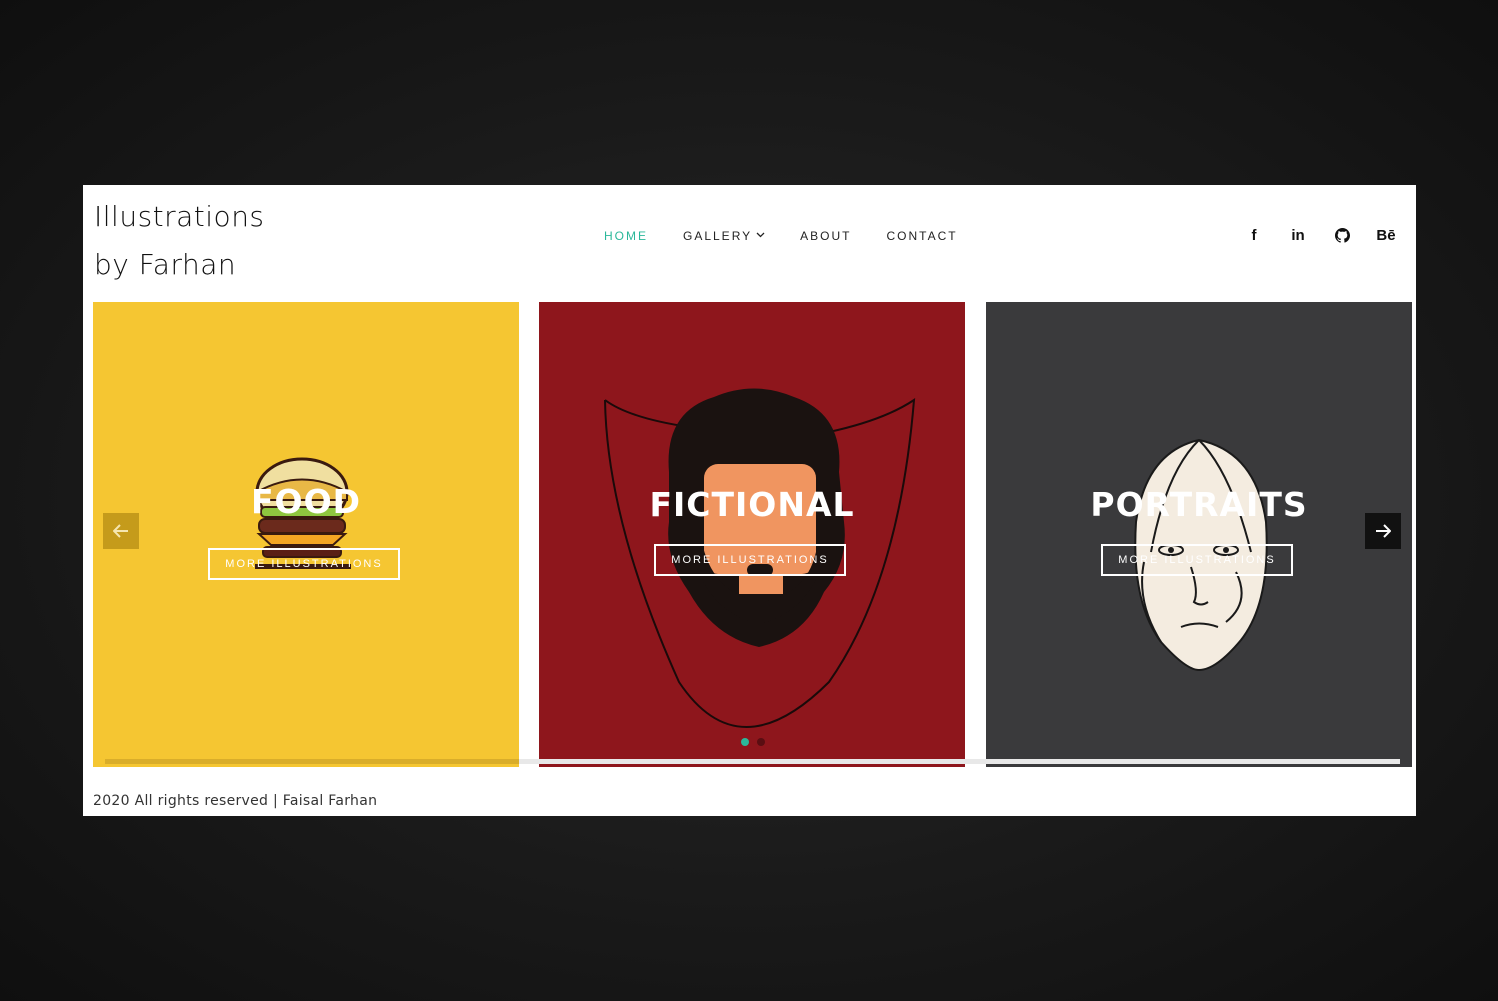  I want to click on more-illustrations-button-food: MORE ILLUSTRATIONS, so click(304, 564).